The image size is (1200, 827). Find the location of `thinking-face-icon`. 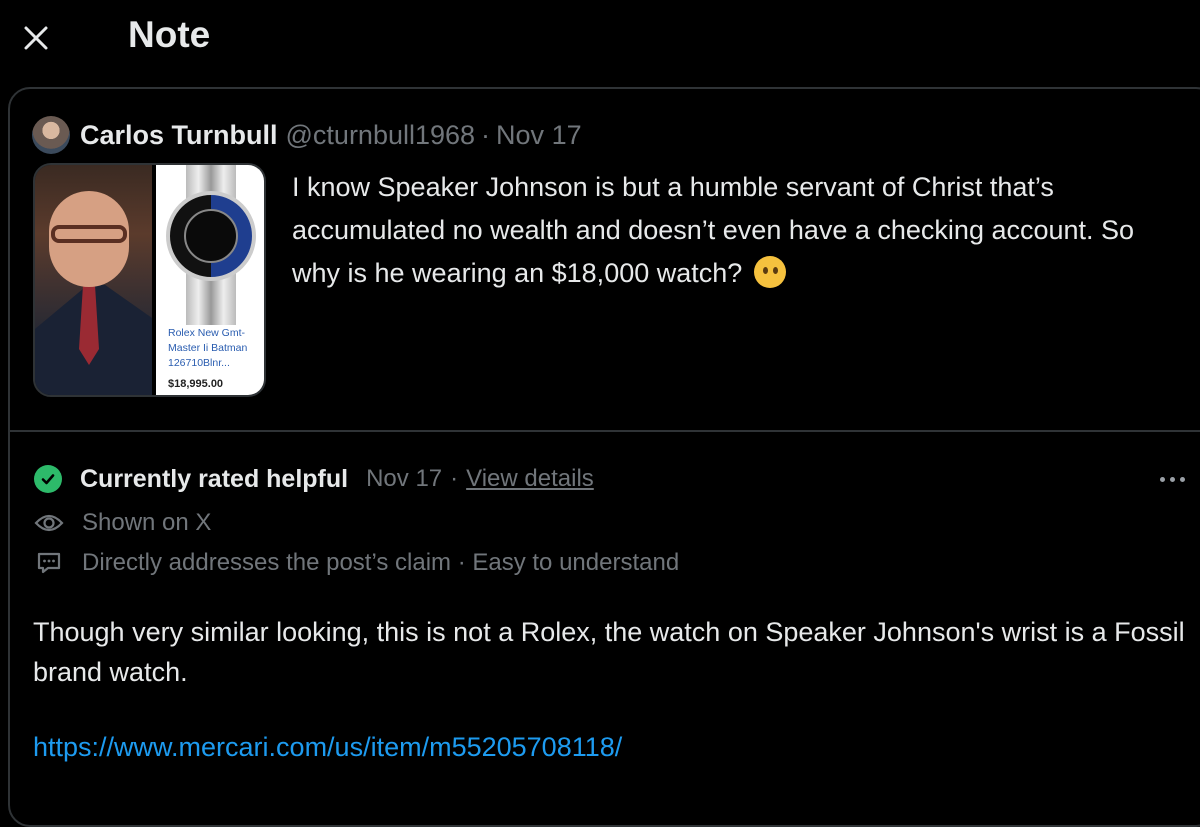

thinking-face-icon is located at coordinates (769, 272).